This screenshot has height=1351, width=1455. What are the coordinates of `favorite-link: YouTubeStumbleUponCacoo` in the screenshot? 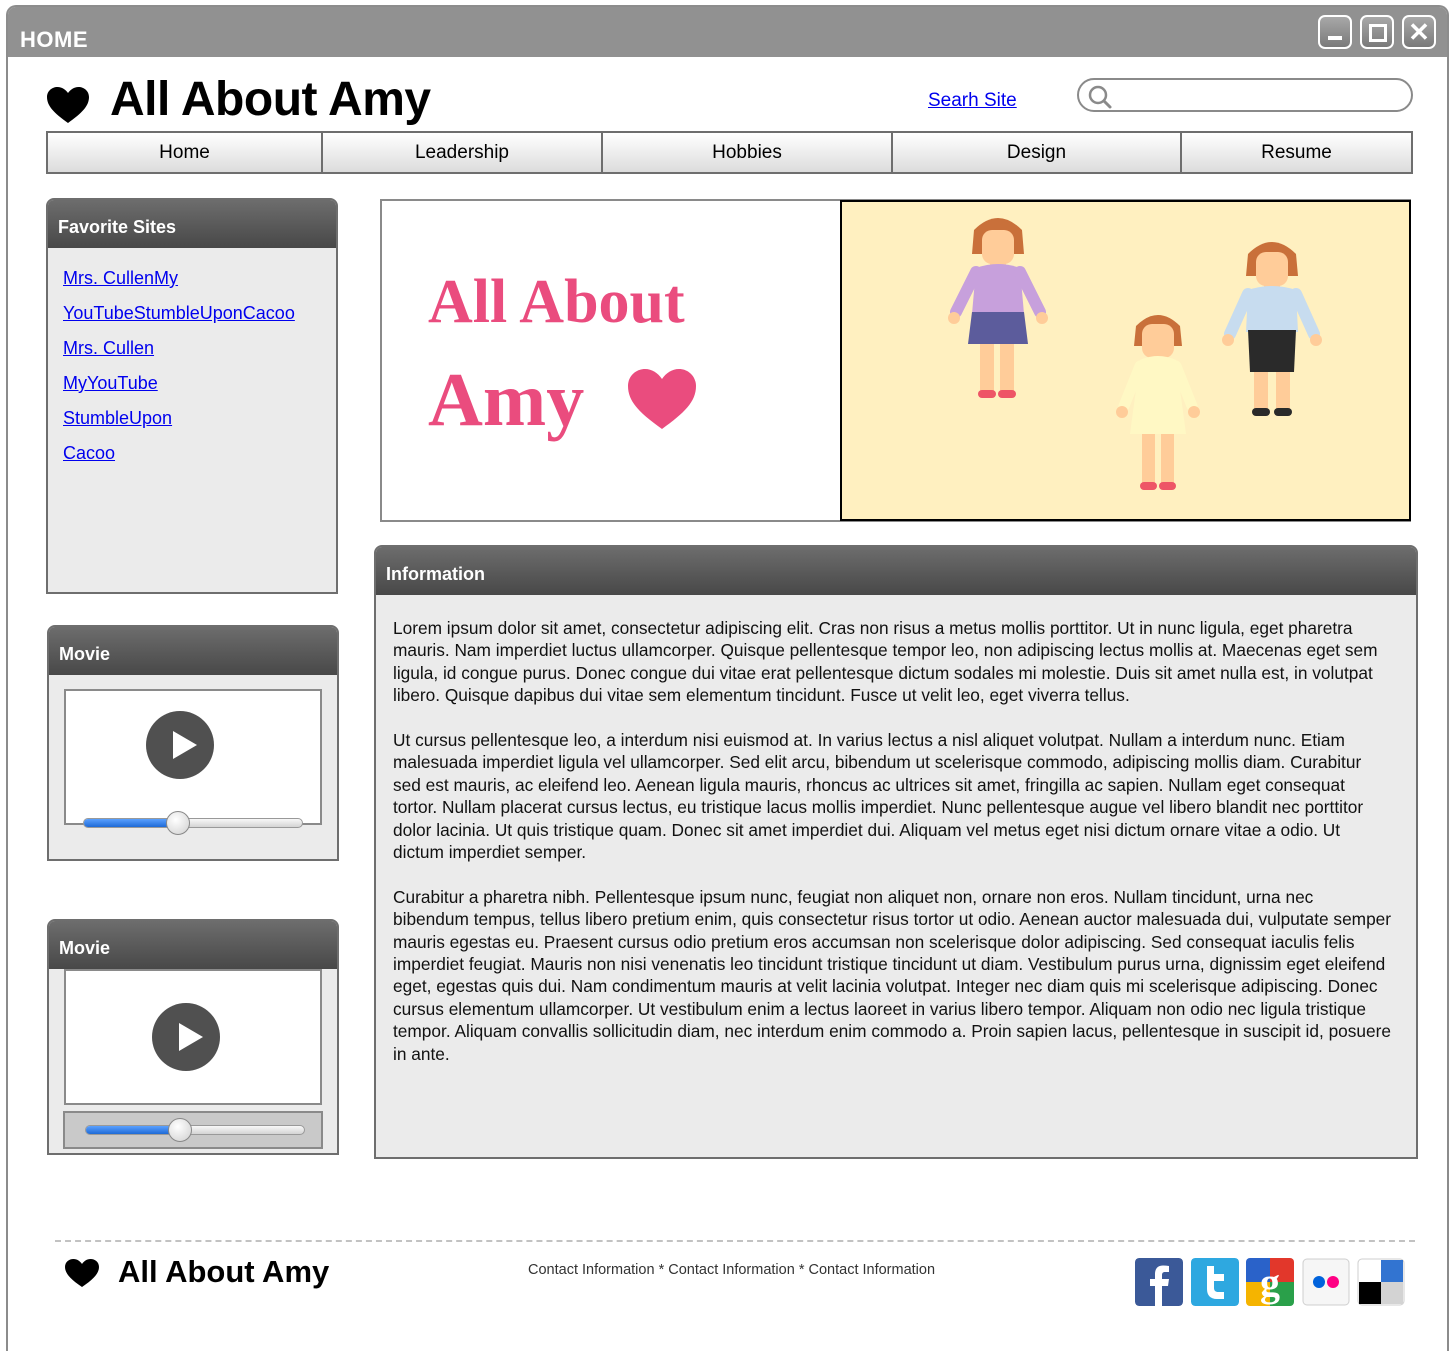 It's located at (179, 313).